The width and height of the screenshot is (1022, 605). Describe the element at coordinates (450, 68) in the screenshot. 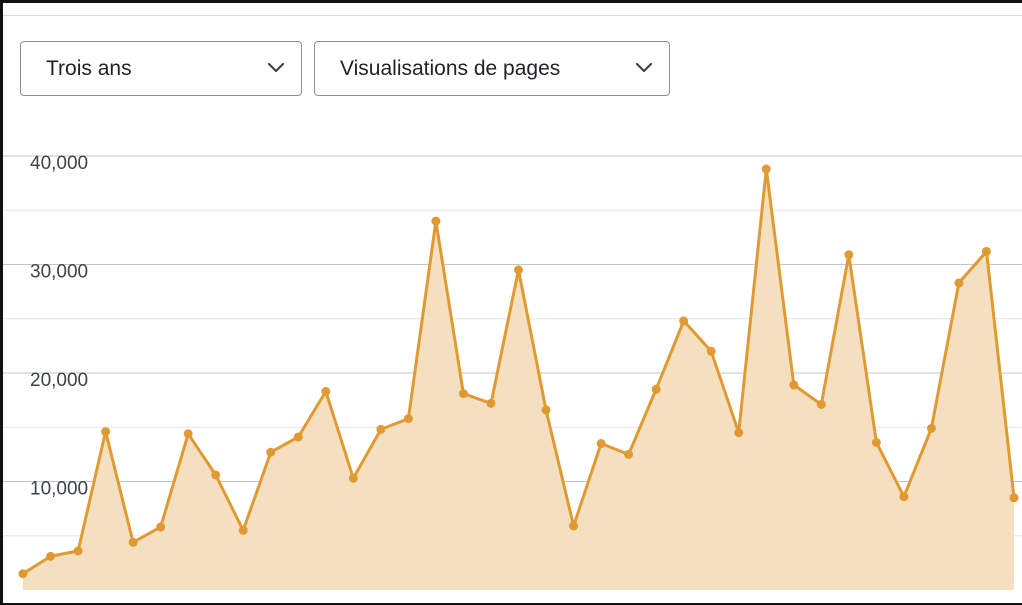

I see `metric-select-value: Visualisations de pages` at that location.